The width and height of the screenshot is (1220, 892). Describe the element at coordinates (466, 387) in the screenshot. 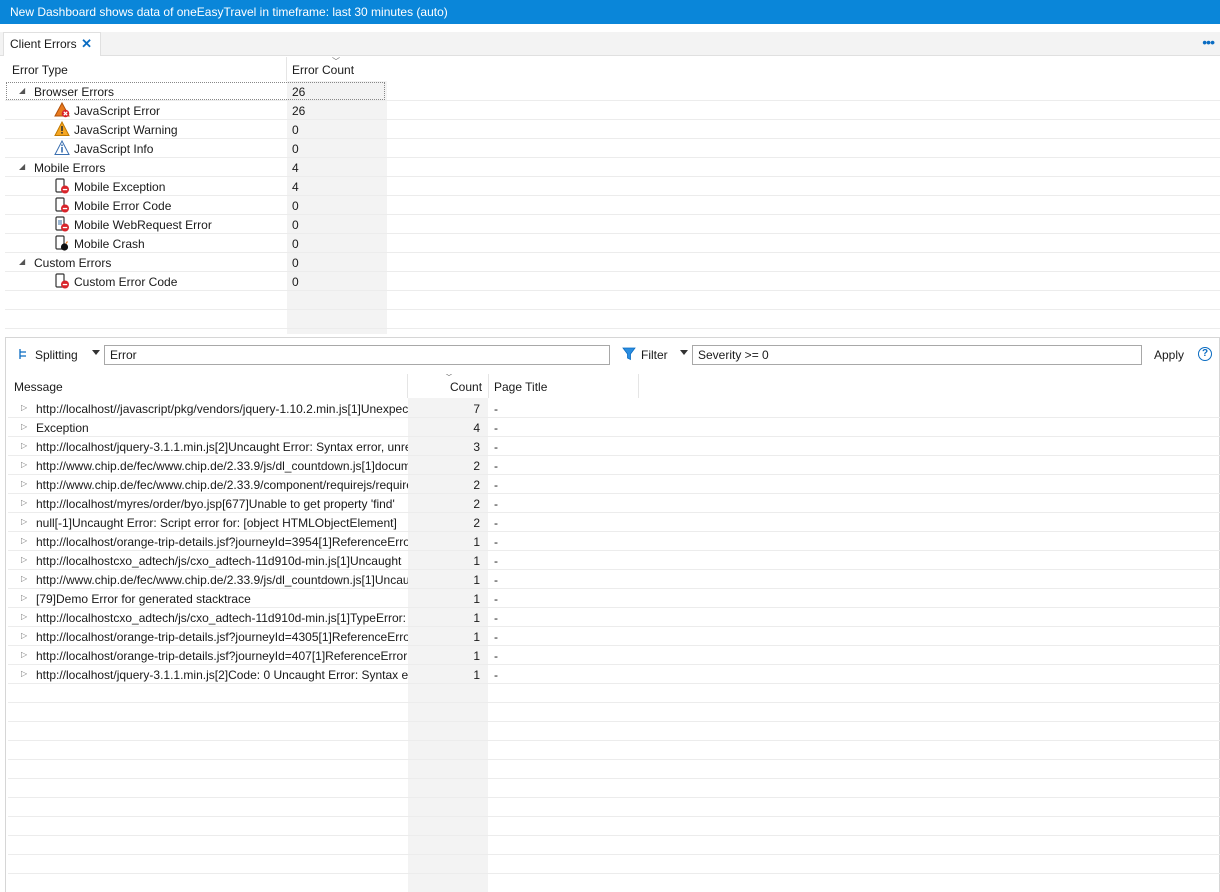

I see `column-header-count: Count` at that location.